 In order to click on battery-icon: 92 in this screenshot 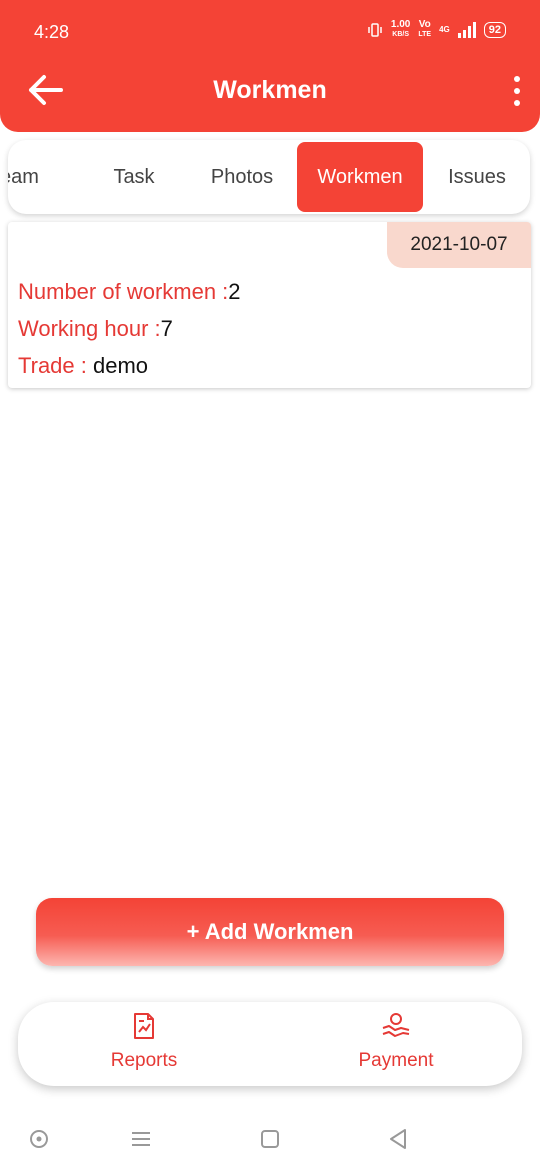, I will do `click(494, 30)`.